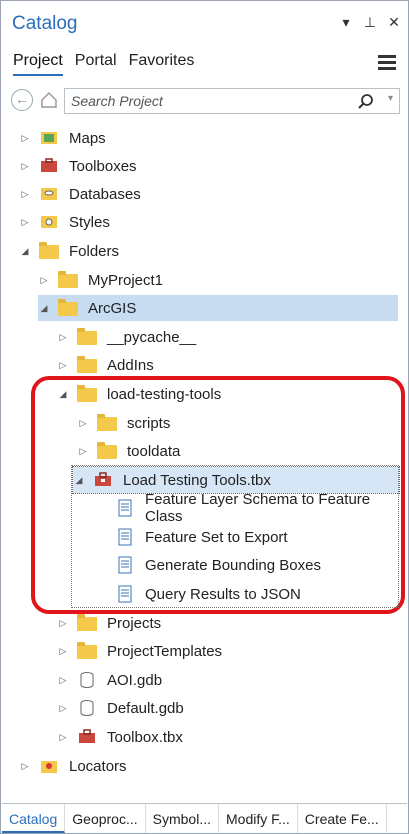  I want to click on tree-item-label: __pycache__, so click(152, 337).